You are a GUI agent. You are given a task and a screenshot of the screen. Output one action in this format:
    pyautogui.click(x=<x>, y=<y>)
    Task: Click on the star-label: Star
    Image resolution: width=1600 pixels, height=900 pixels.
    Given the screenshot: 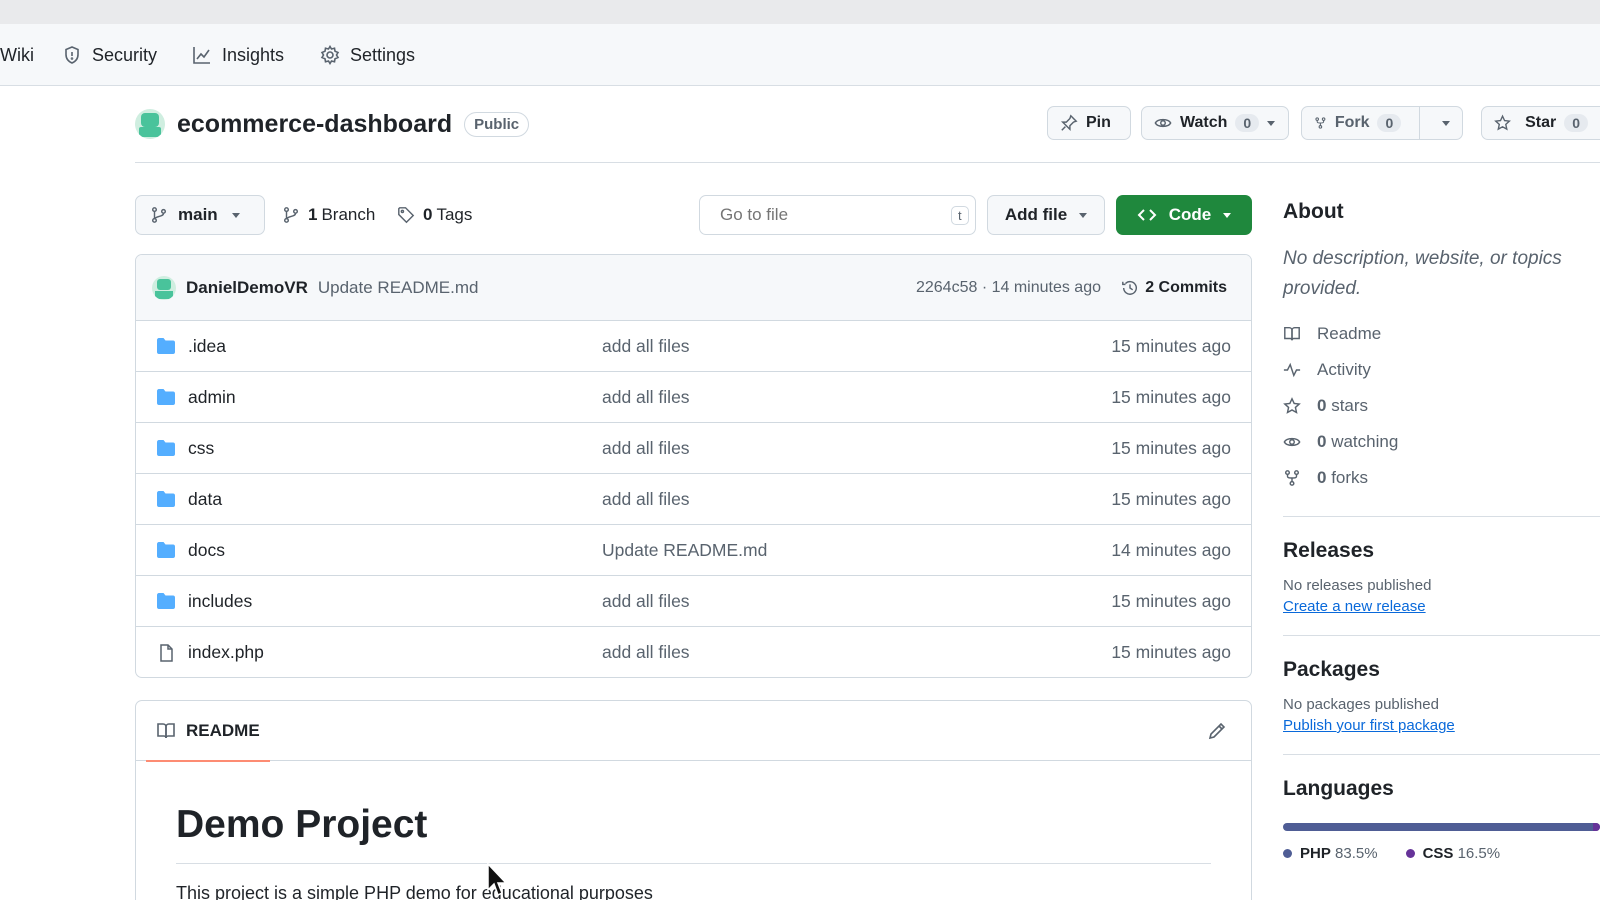 What is the action you would take?
    pyautogui.click(x=1541, y=122)
    